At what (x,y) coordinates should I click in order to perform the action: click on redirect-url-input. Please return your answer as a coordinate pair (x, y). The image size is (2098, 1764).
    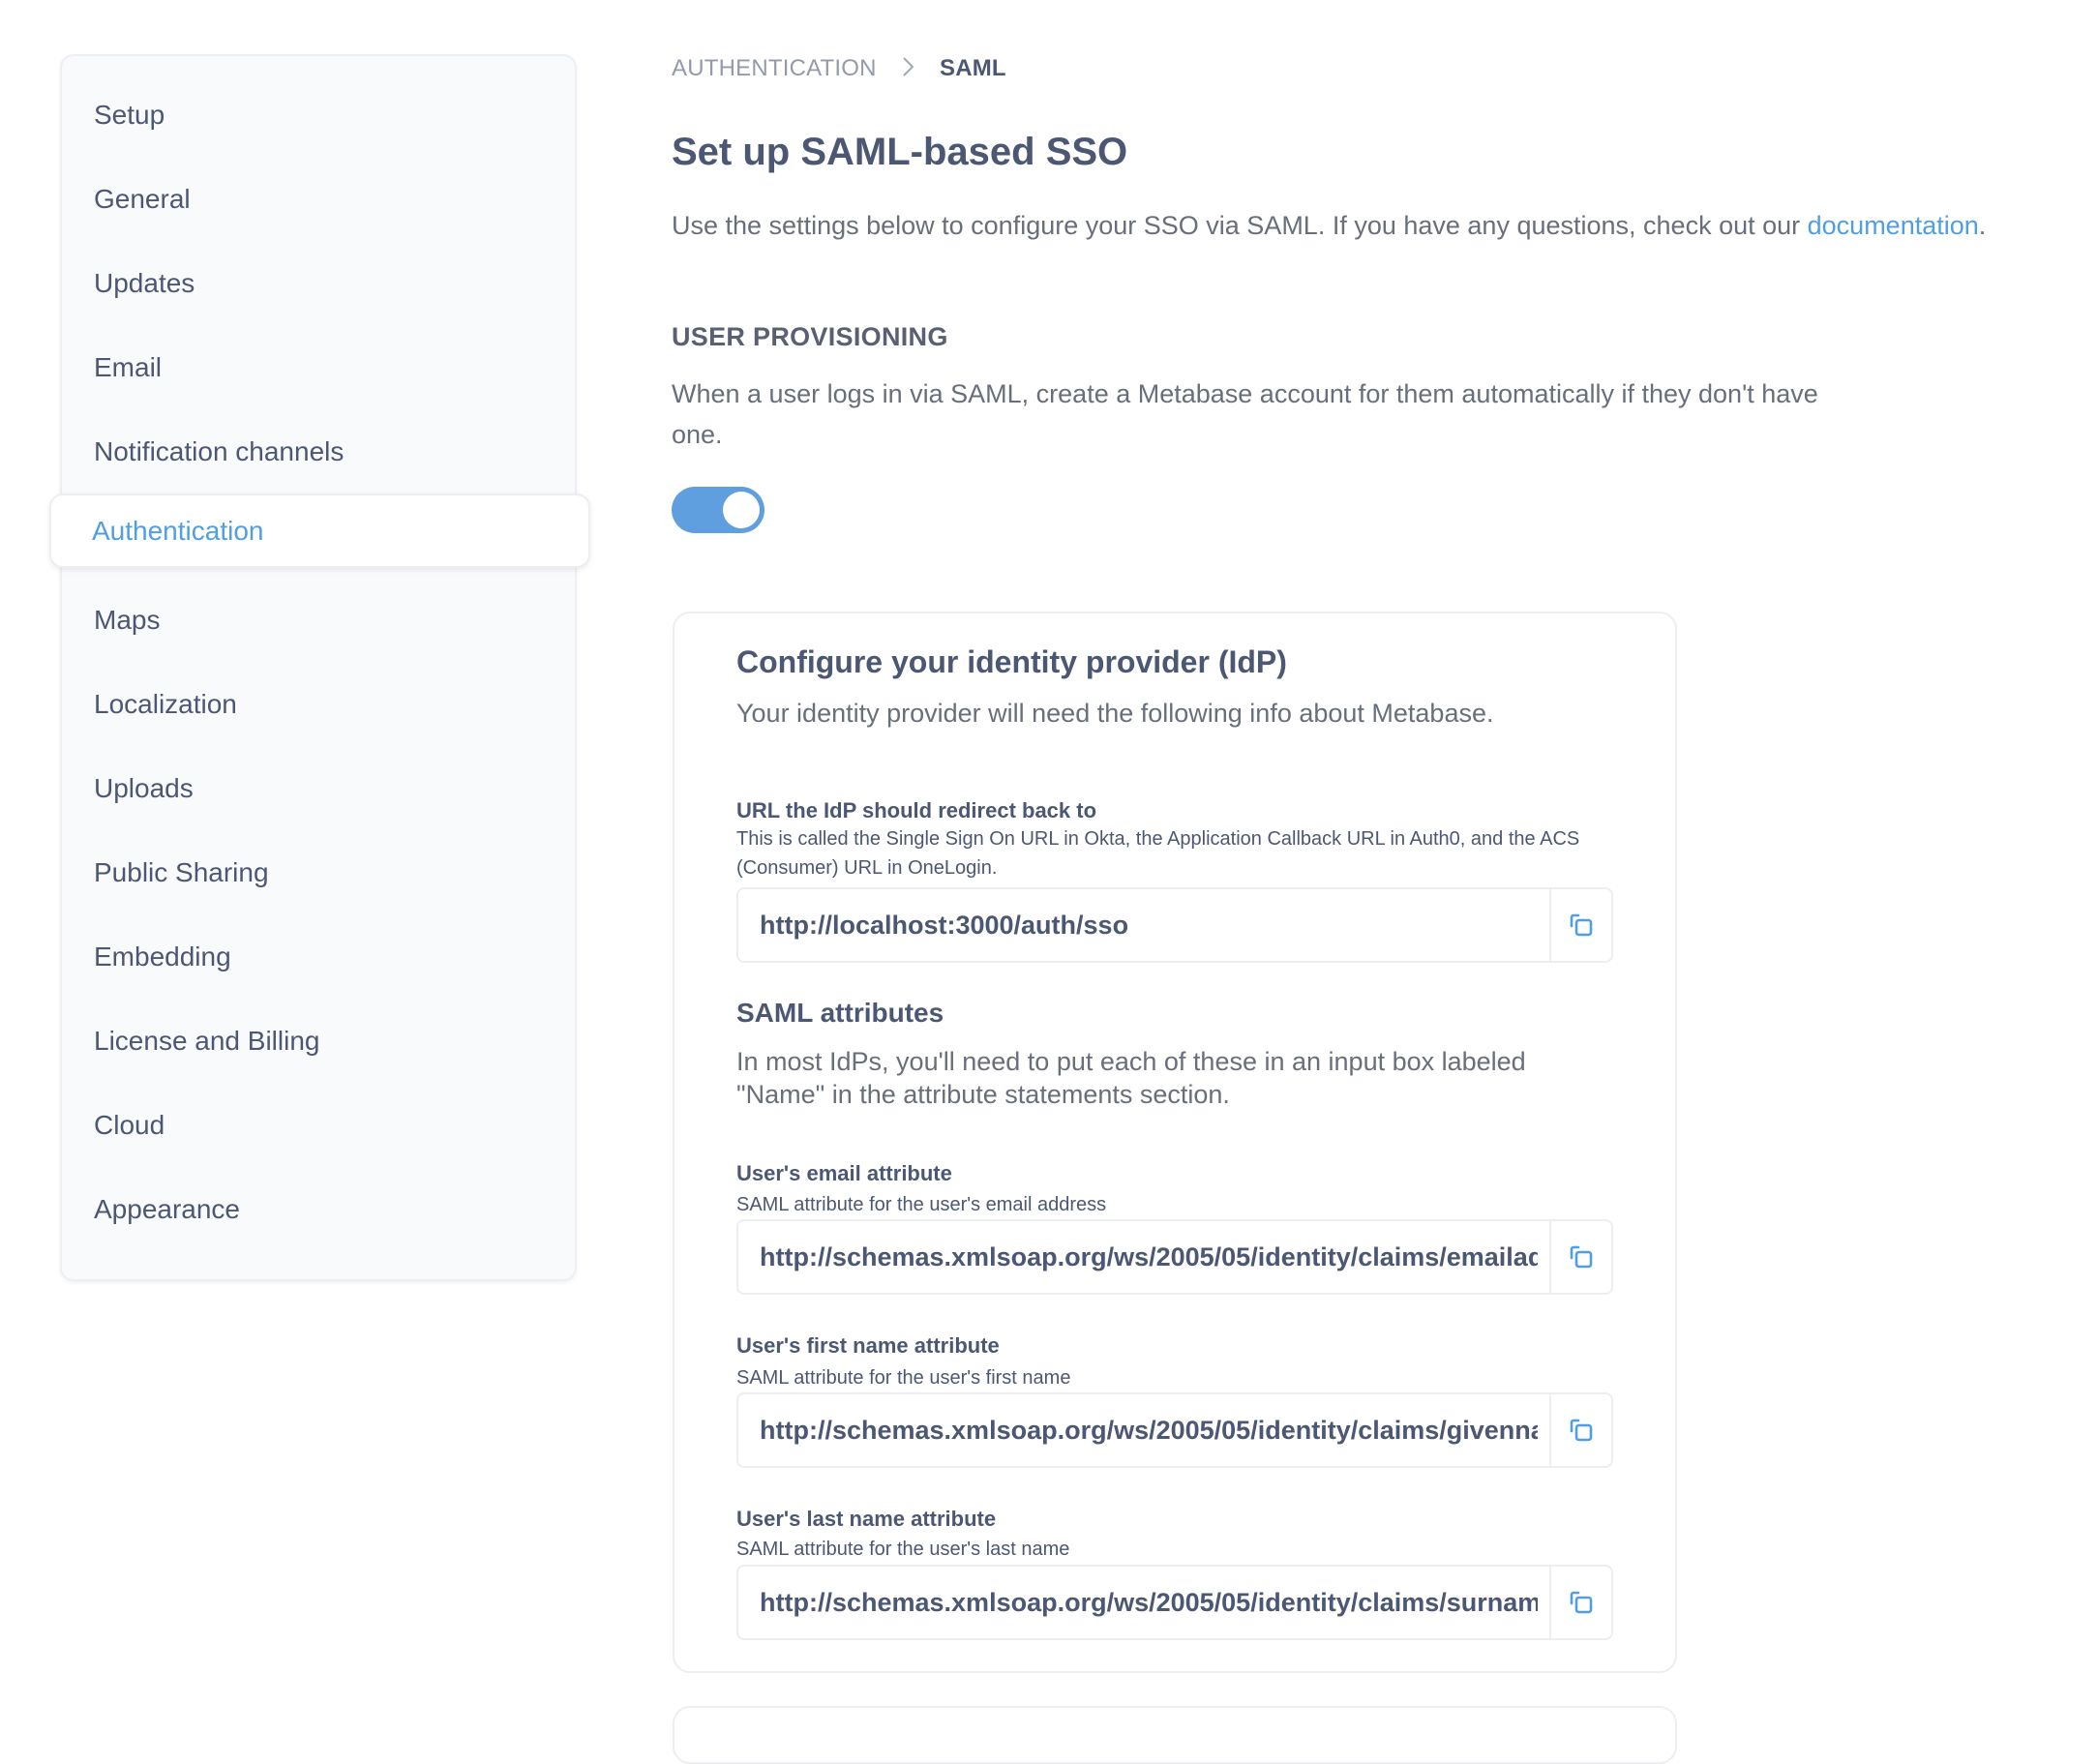
    Looking at the image, I should click on (1143, 925).